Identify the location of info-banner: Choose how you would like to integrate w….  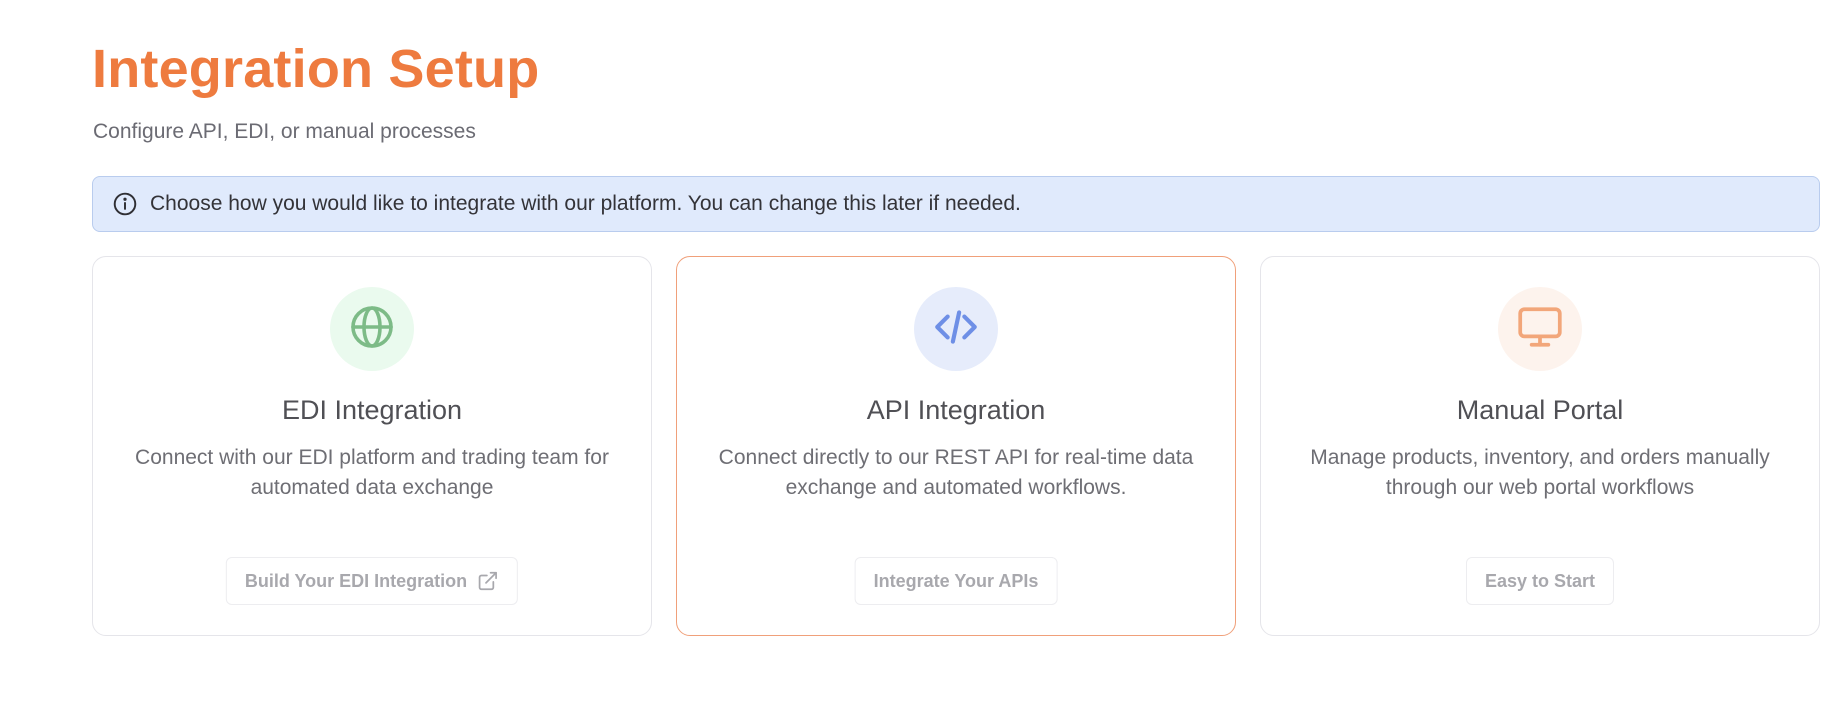
(956, 204).